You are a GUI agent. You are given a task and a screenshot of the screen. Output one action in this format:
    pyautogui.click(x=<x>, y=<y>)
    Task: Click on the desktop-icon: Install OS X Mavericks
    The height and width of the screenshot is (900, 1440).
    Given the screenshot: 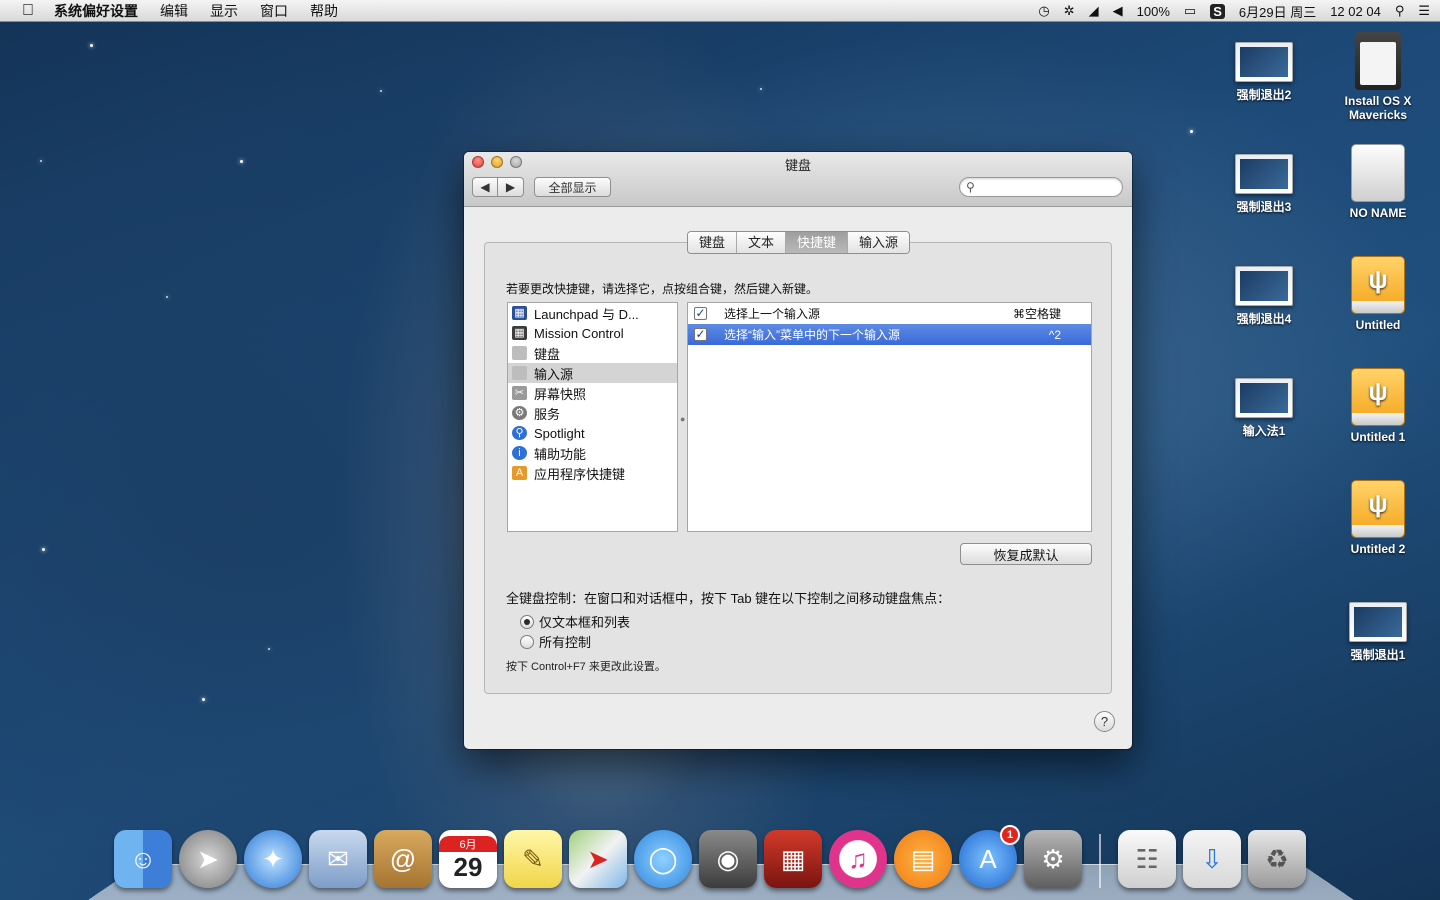 What is the action you would take?
    pyautogui.click(x=1378, y=77)
    